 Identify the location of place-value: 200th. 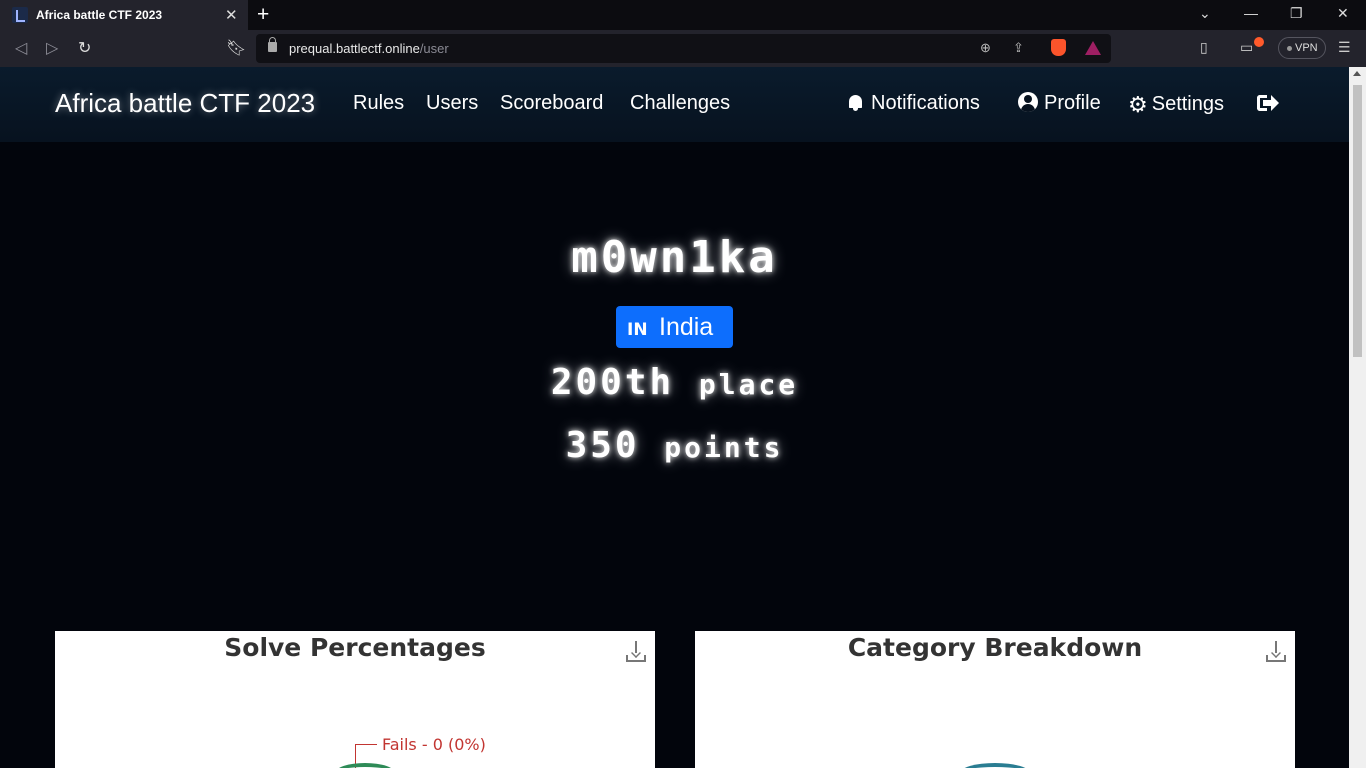
(612, 382).